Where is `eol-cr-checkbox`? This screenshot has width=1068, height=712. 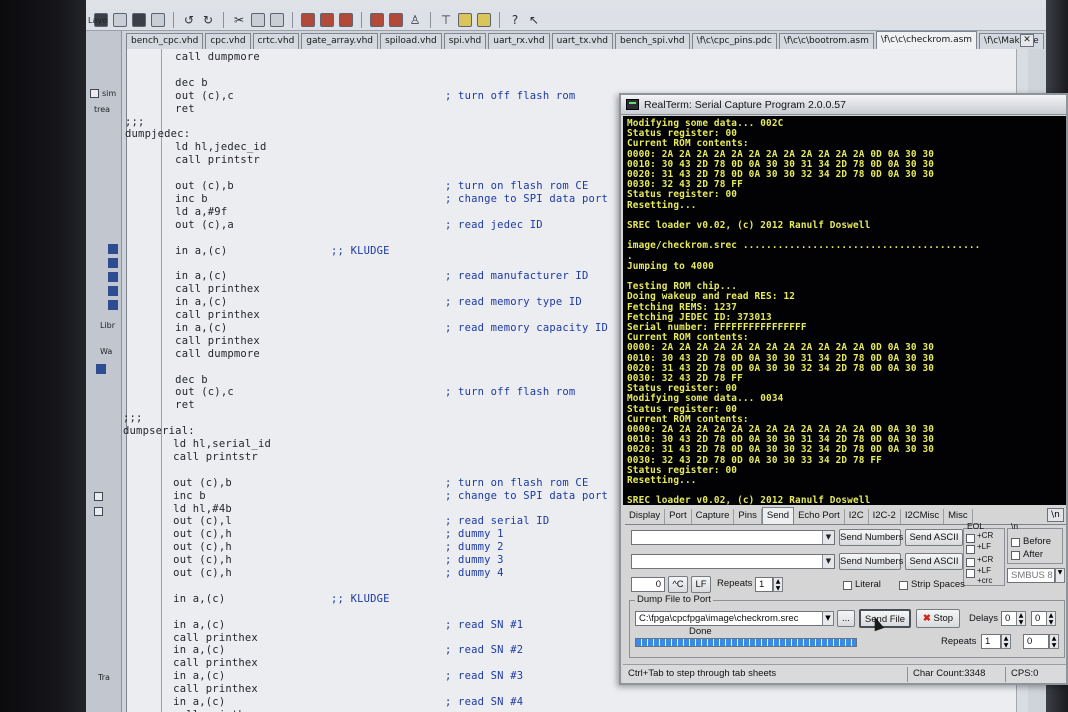
eol-cr-checkbox is located at coordinates (970, 538).